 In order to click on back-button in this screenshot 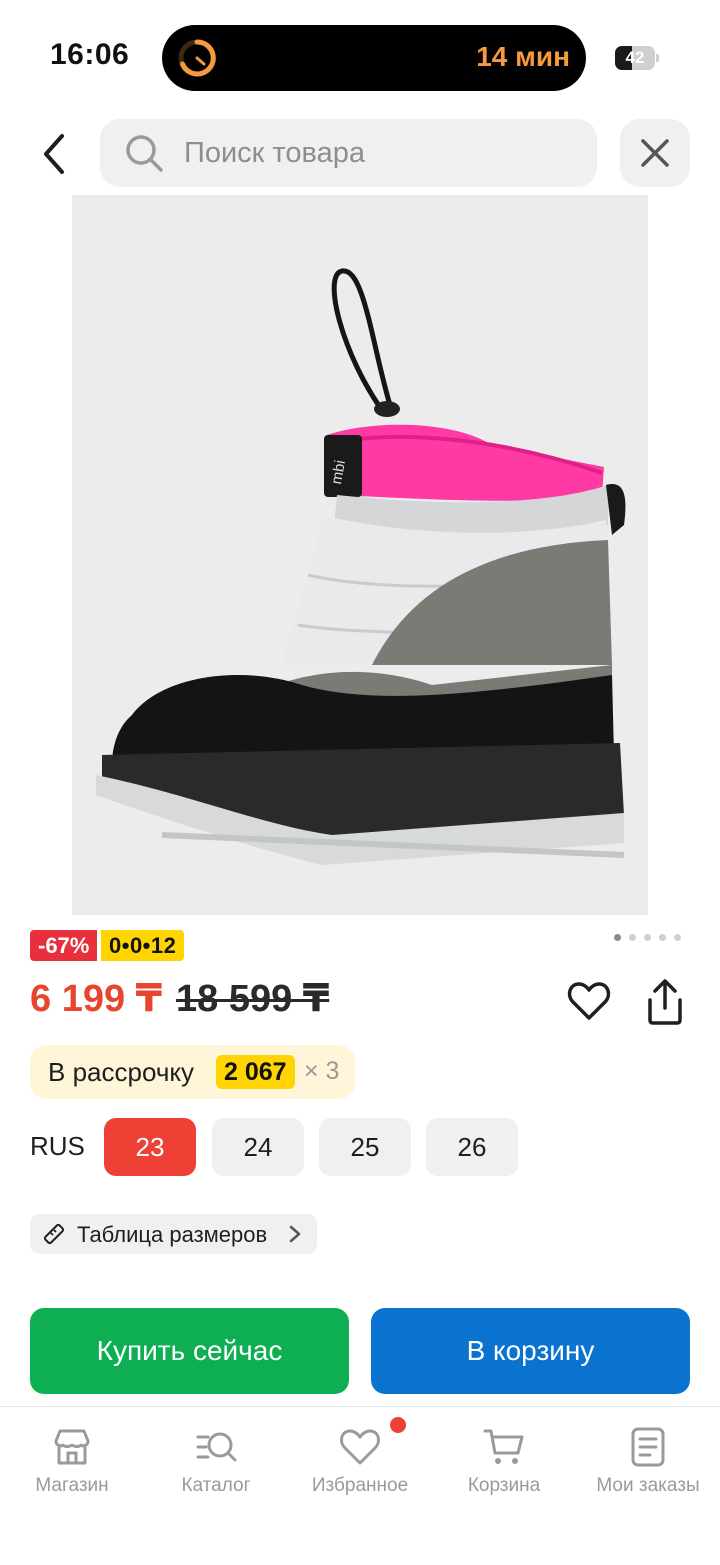, I will do `click(54, 154)`.